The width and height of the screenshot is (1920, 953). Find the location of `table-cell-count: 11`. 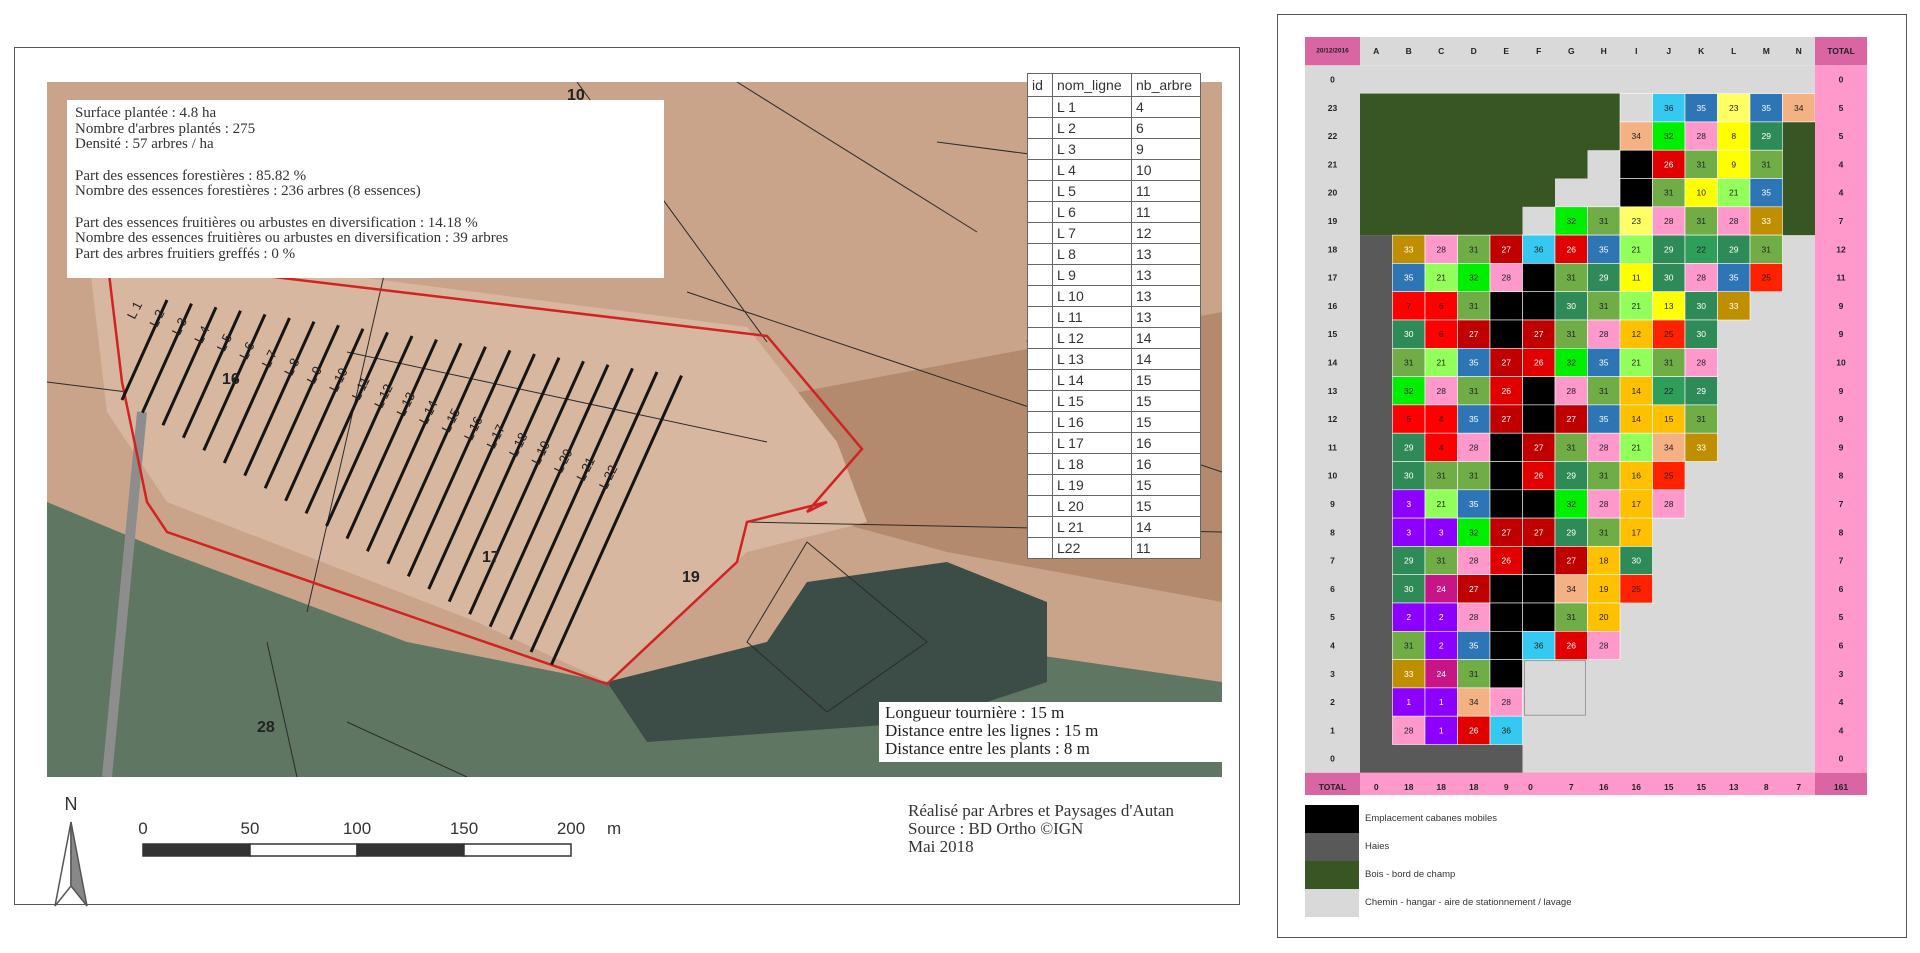

table-cell-count: 11 is located at coordinates (1166, 191).